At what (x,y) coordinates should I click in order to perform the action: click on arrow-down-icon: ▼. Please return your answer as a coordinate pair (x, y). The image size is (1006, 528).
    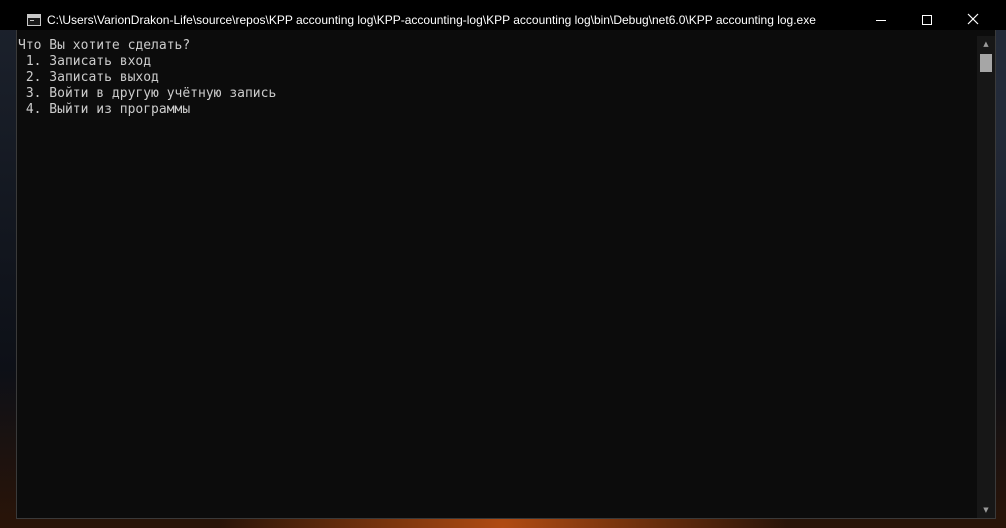
    Looking at the image, I should click on (986, 510).